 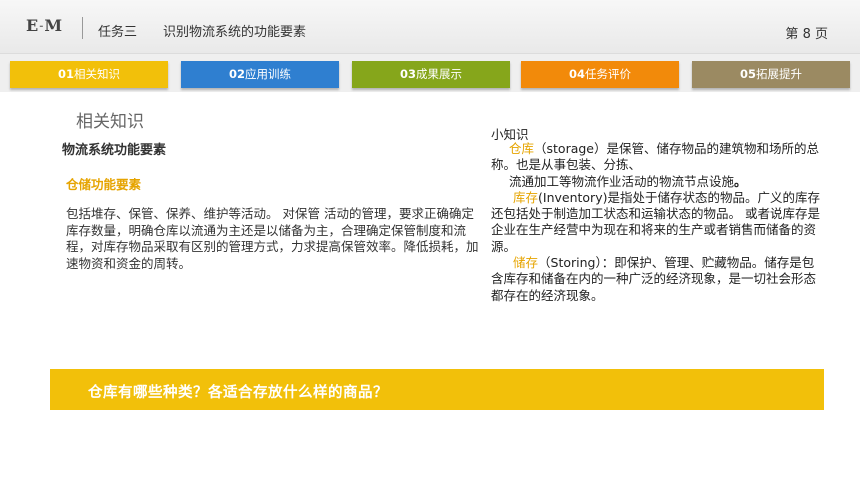 What do you see at coordinates (608, 74) in the screenshot?
I see `tab-label: 任务评价` at bounding box center [608, 74].